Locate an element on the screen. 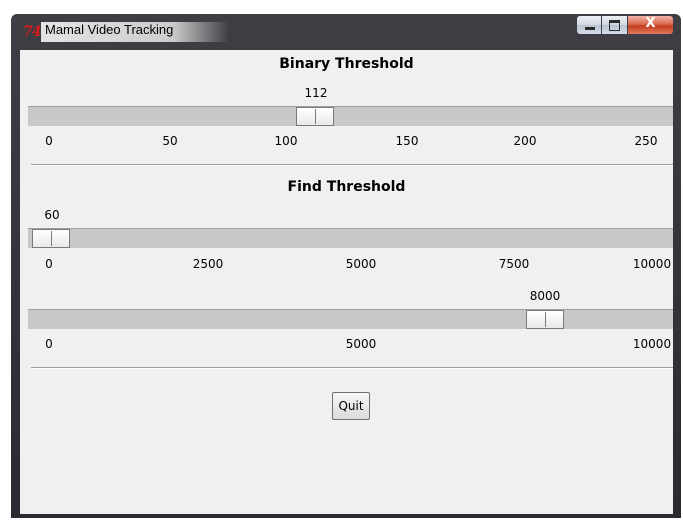  find-threshold-slider-handle is located at coordinates (51, 238).